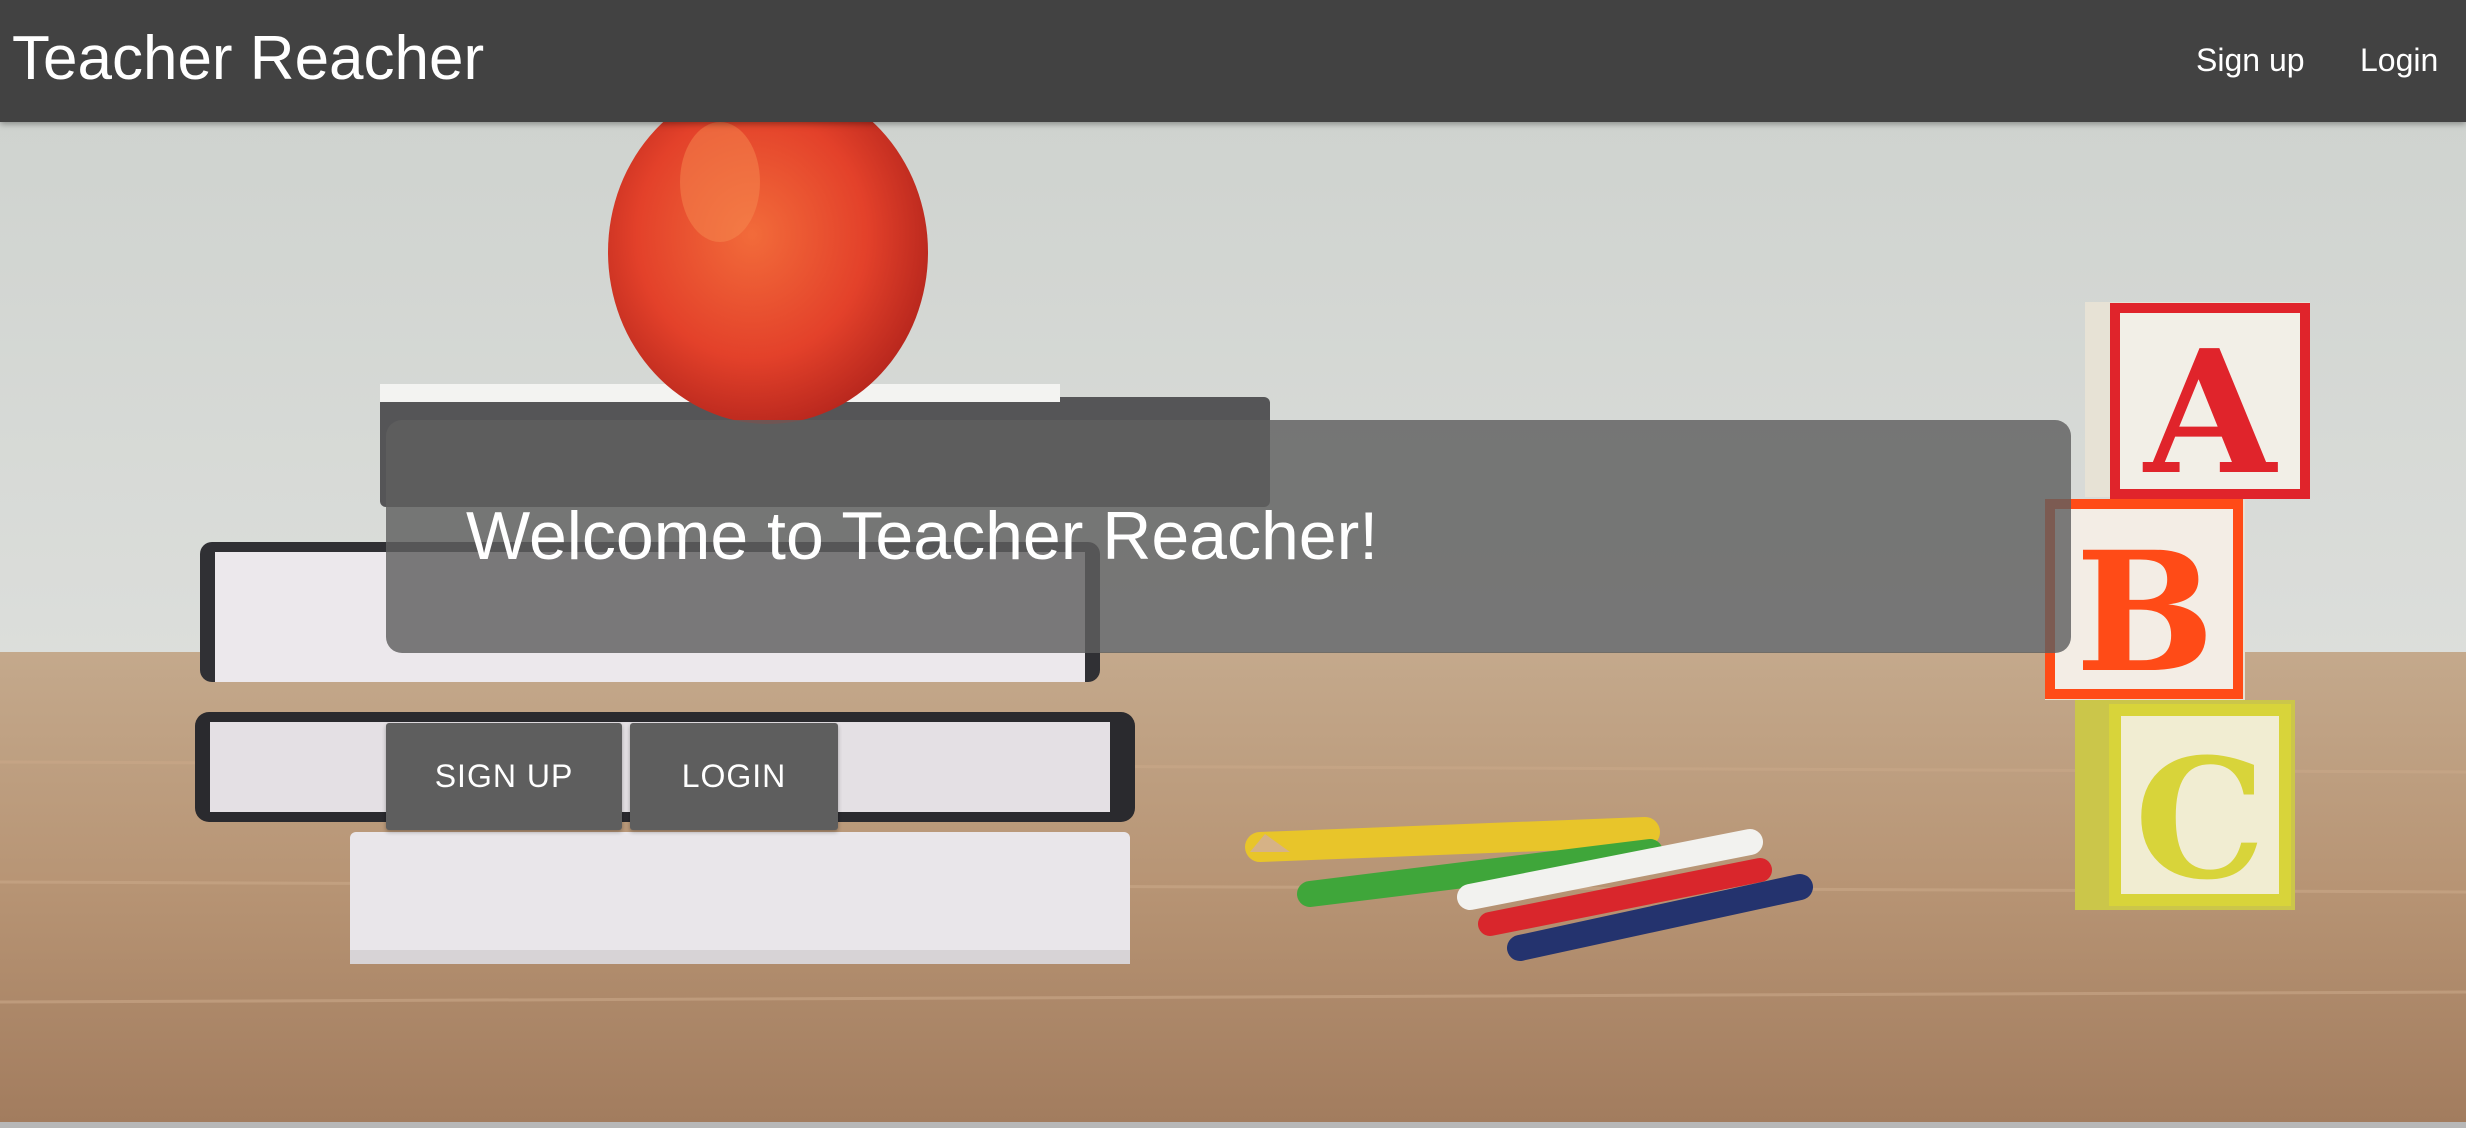 Image resolution: width=2466 pixels, height=1128 pixels. Describe the element at coordinates (734, 776) in the screenshot. I see `login-button: LOGIN` at that location.